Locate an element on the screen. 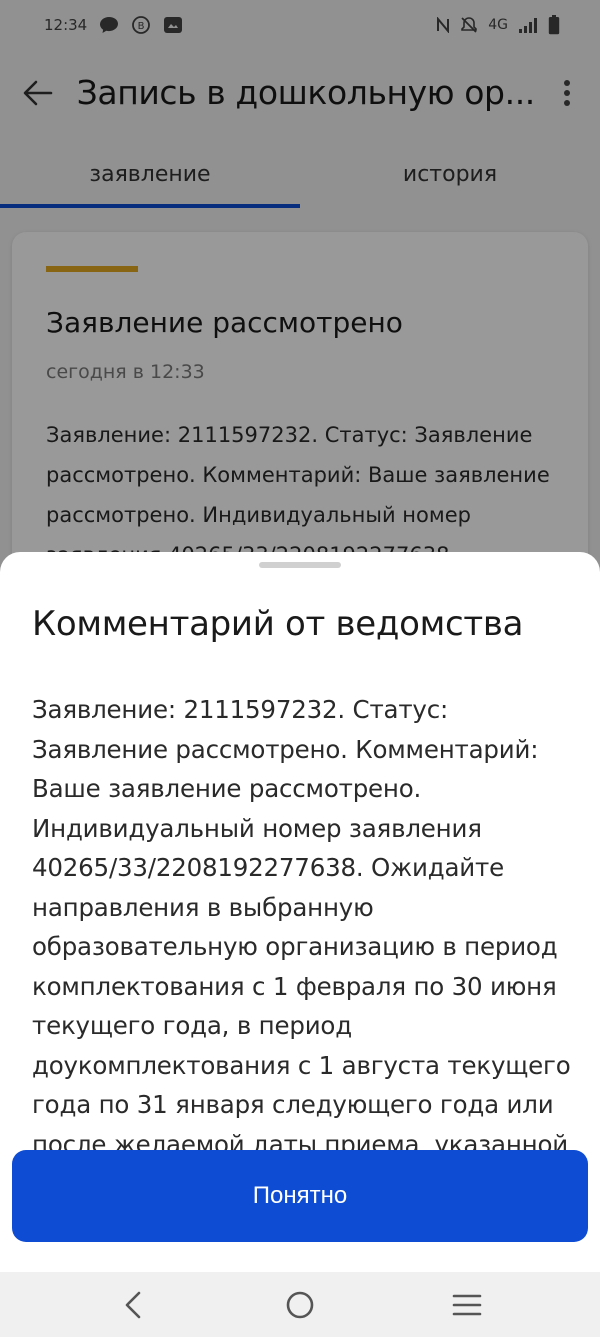 This screenshot has height=1337, width=600. drag-handle is located at coordinates (300, 565).